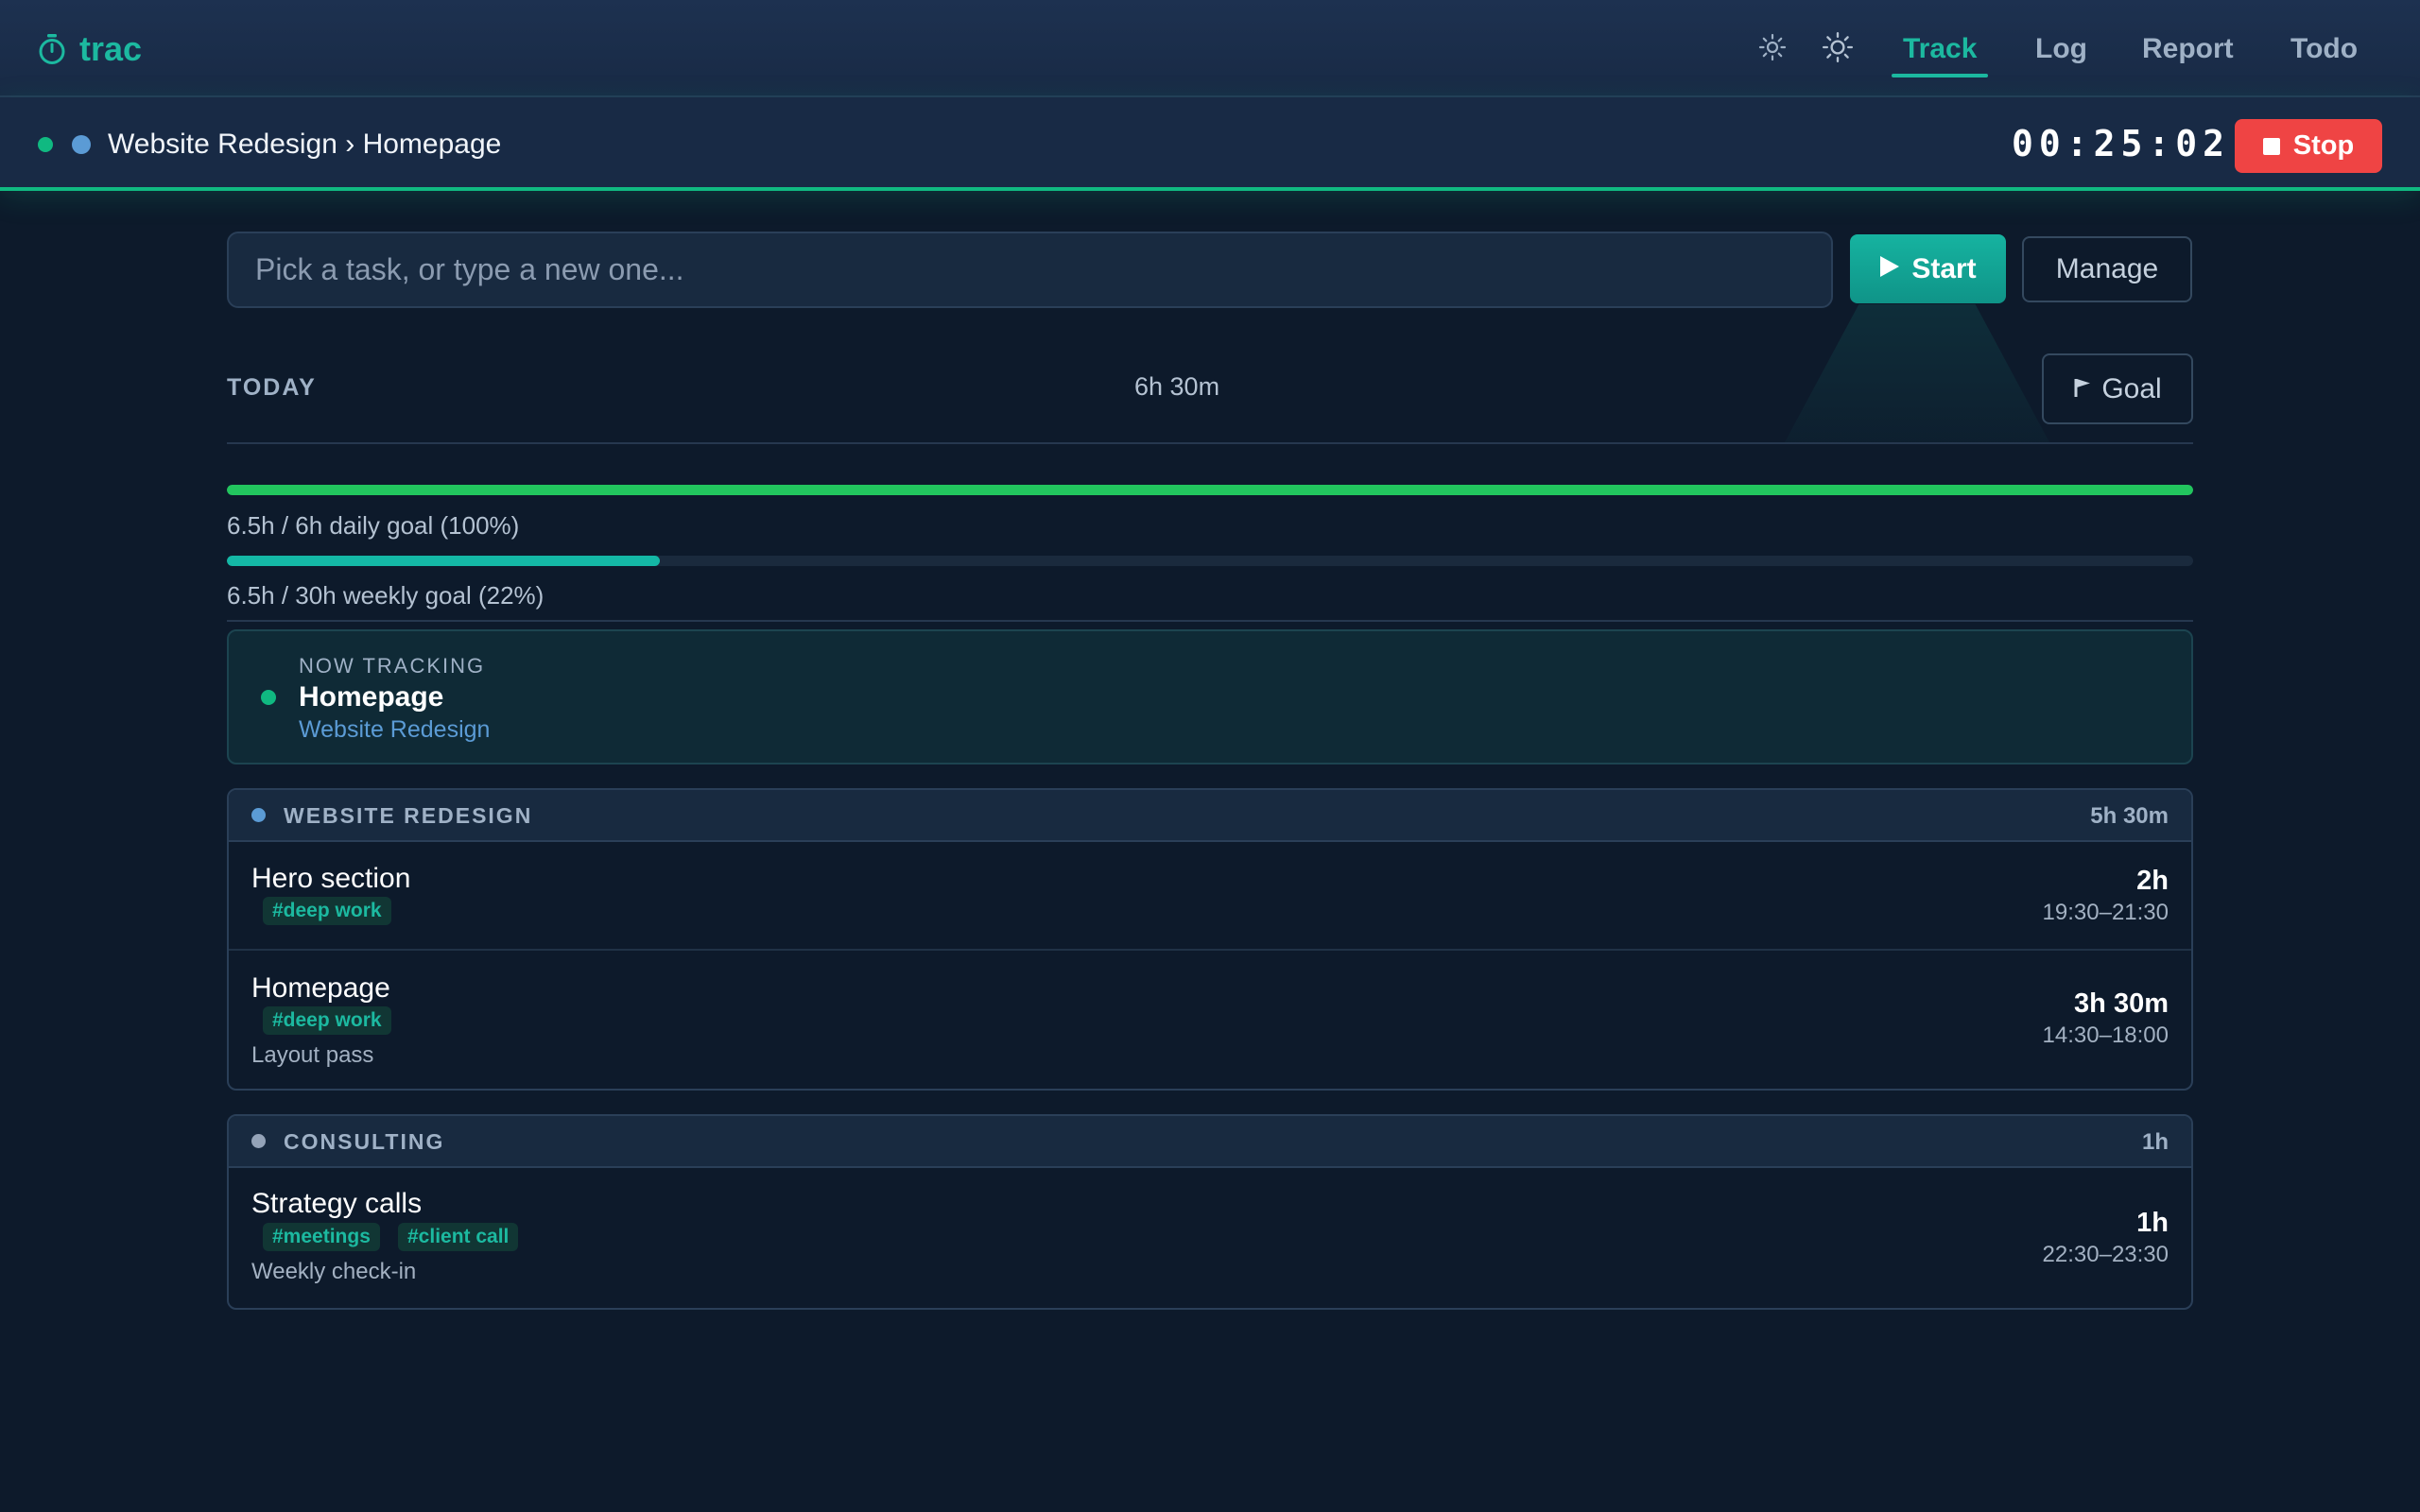  I want to click on daily-goal-text: 6.5h / 6h daily goal (100%), so click(373, 525).